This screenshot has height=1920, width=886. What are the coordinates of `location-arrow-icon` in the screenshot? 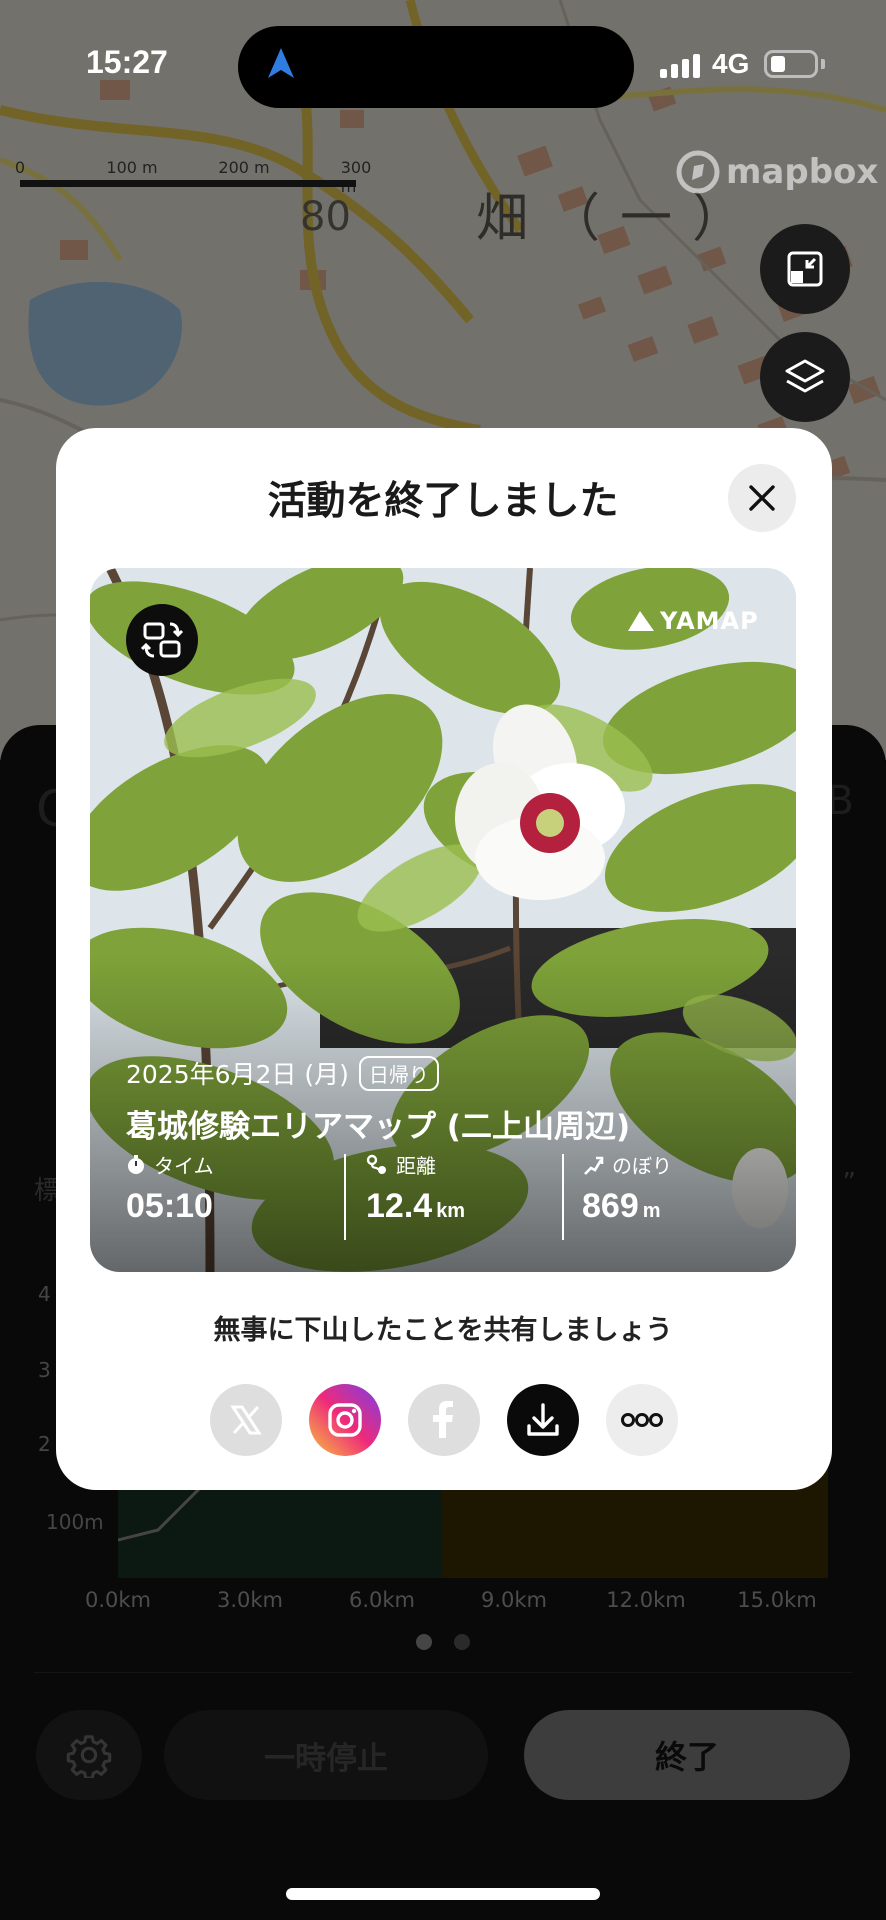 It's located at (281, 63).